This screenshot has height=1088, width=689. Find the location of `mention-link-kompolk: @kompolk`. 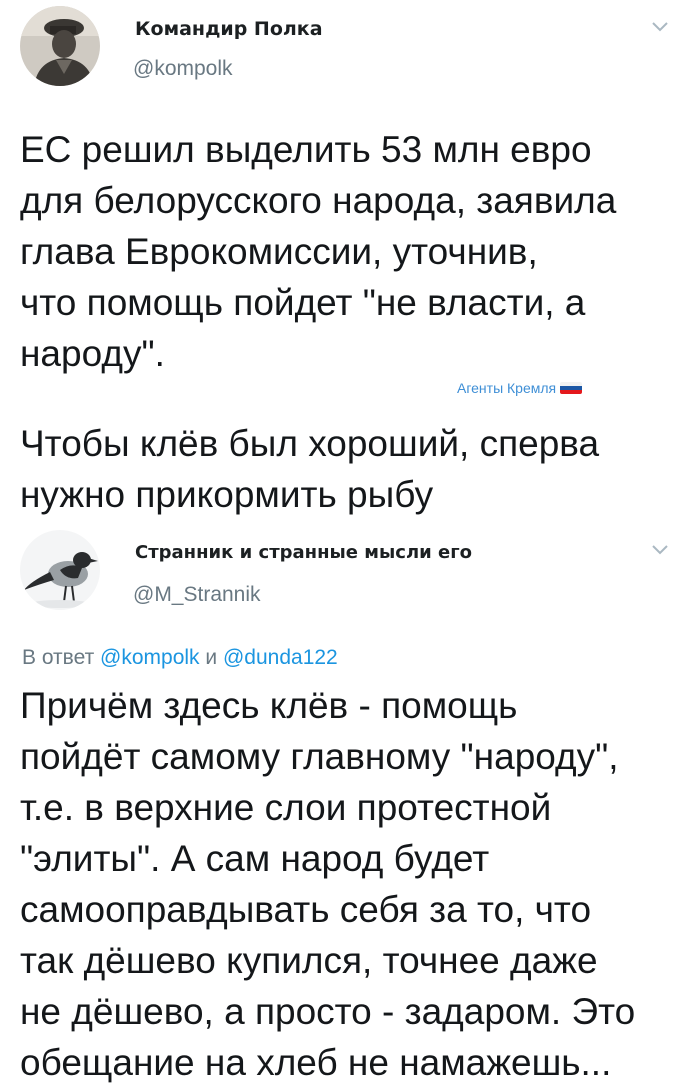

mention-link-kompolk: @kompolk is located at coordinates (150, 657).